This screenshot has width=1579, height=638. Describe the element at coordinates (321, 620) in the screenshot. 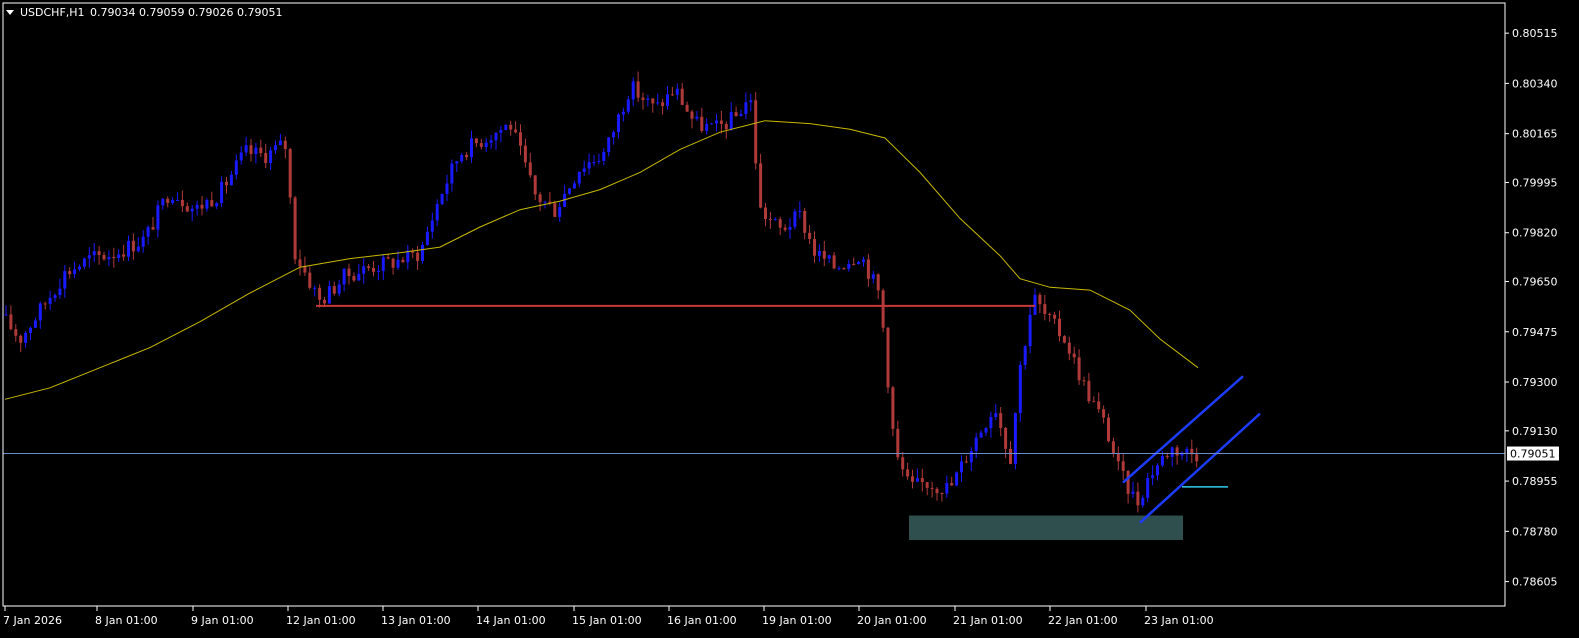

I see `x-tick-label: 12 Jan 01:00` at that location.